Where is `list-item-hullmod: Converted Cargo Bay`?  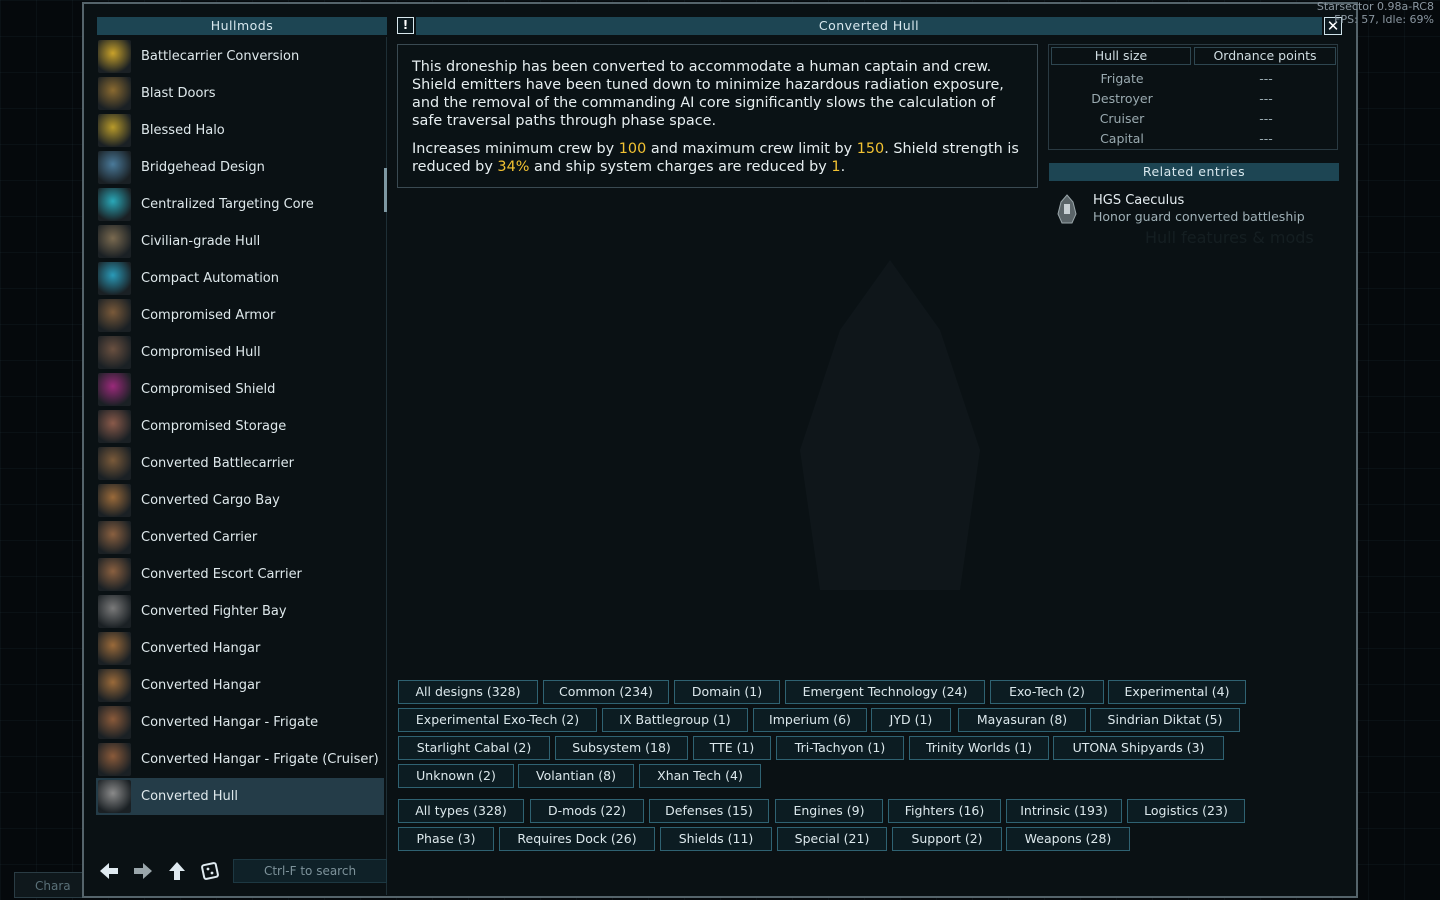
list-item-hullmod: Converted Cargo Bay is located at coordinates (240, 500).